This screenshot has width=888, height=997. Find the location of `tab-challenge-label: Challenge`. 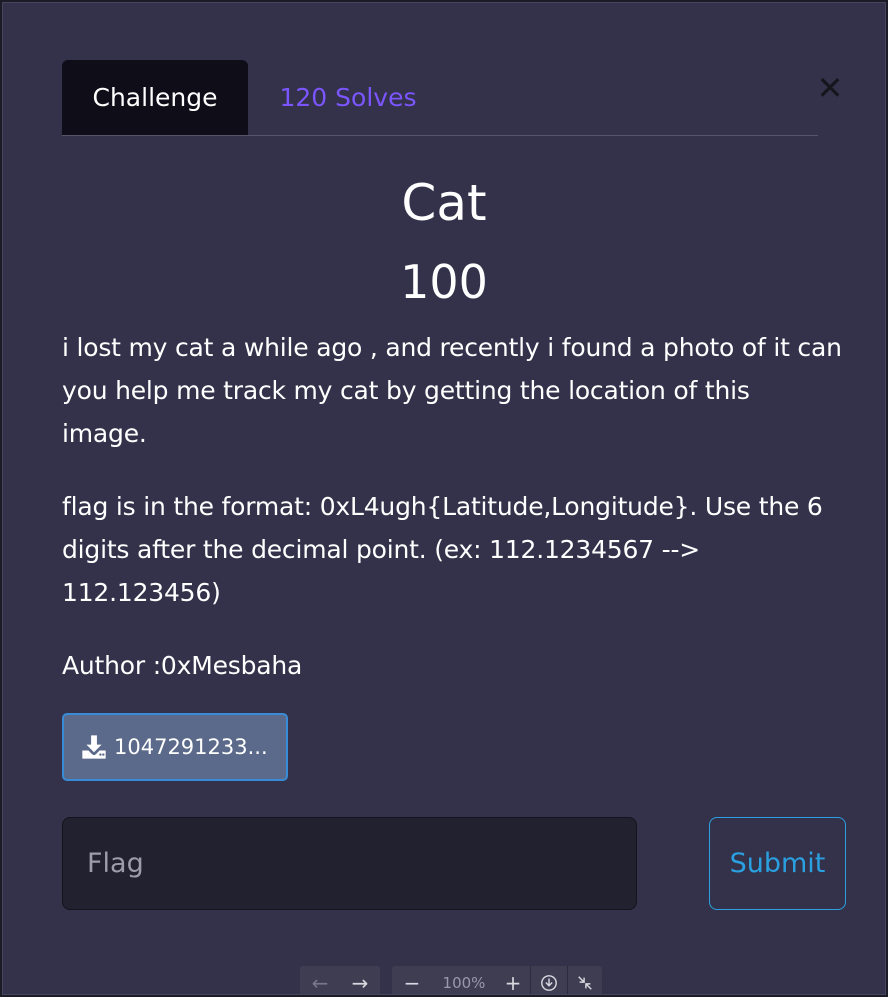

tab-challenge-label: Challenge is located at coordinates (155, 97).